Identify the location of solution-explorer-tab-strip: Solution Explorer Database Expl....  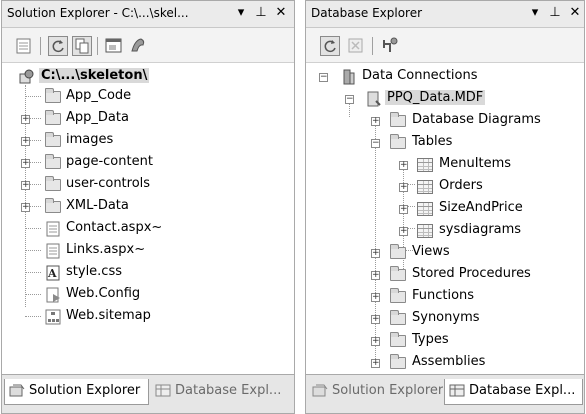
(148, 393).